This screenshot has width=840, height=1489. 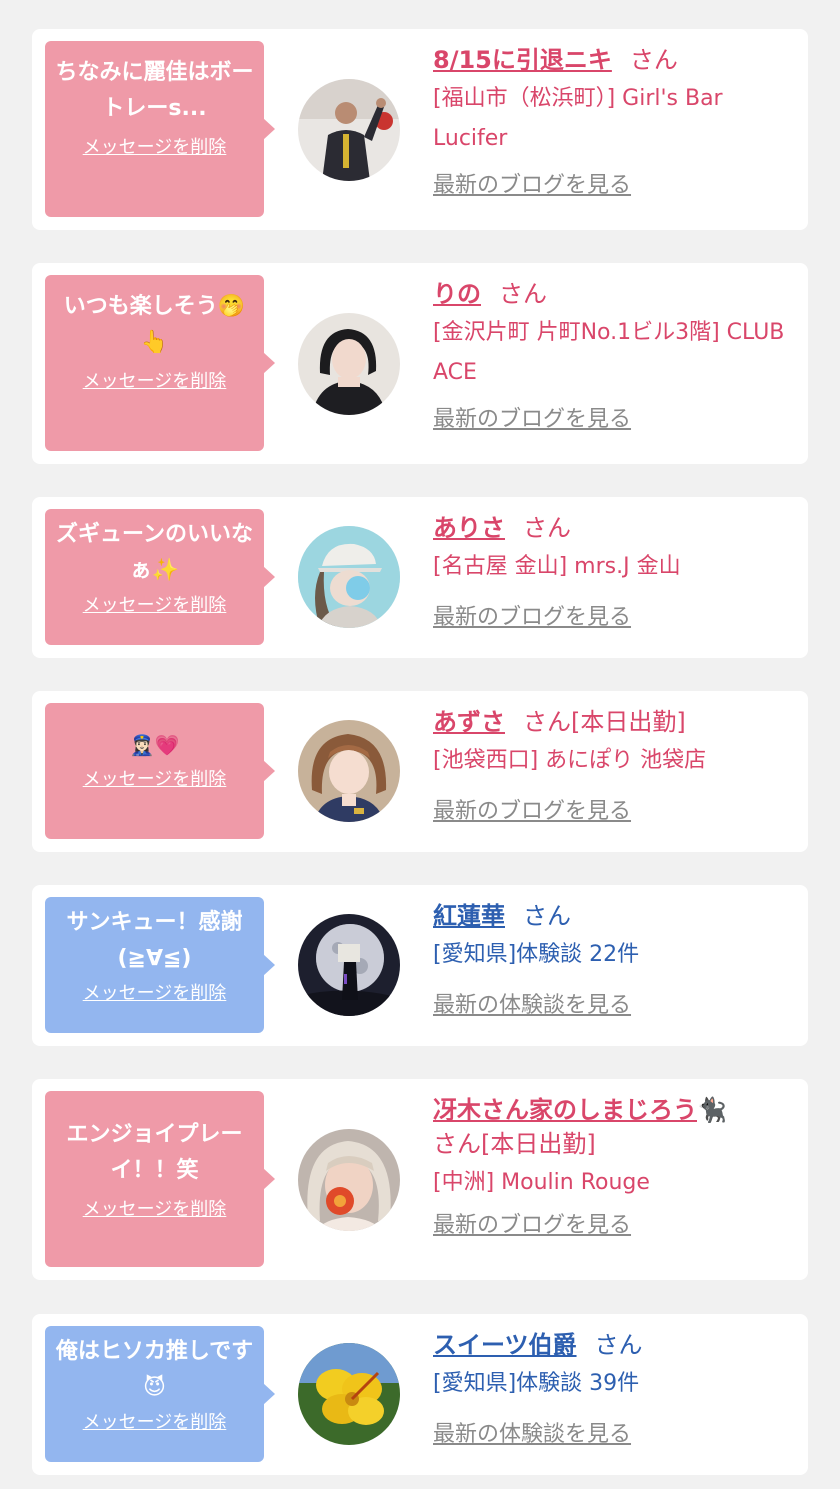 What do you see at coordinates (505, 1345) in the screenshot?
I see `sender-name-link: スイーツ伯爵` at bounding box center [505, 1345].